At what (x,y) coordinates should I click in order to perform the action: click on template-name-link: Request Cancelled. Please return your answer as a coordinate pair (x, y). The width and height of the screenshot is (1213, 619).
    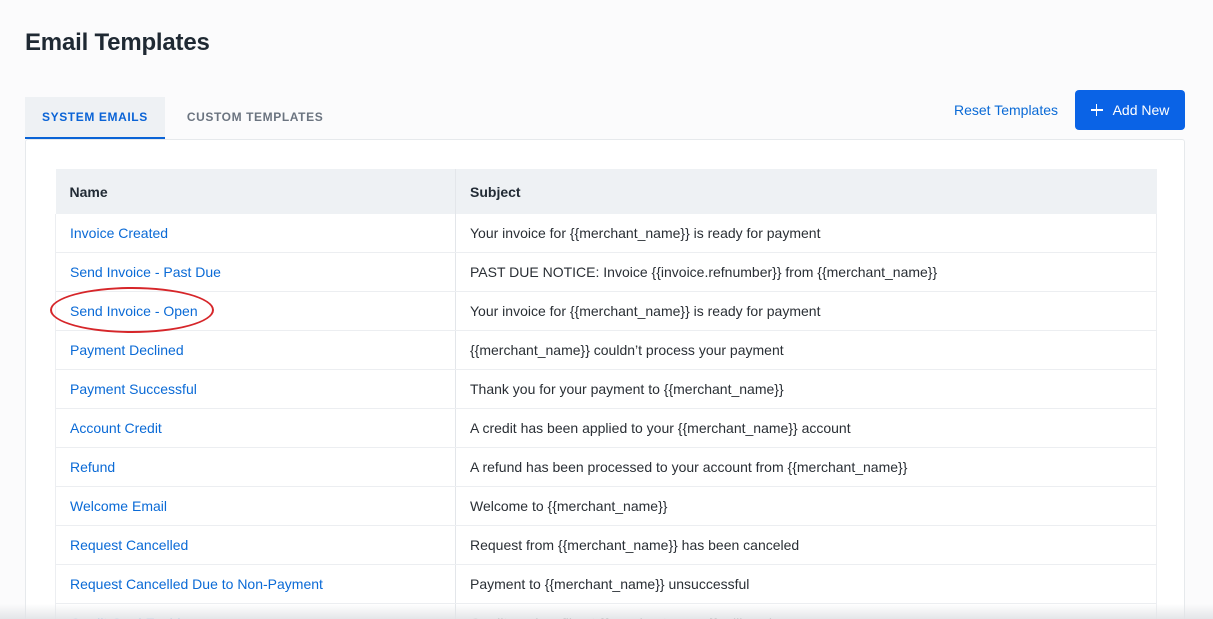
    Looking at the image, I should click on (255, 545).